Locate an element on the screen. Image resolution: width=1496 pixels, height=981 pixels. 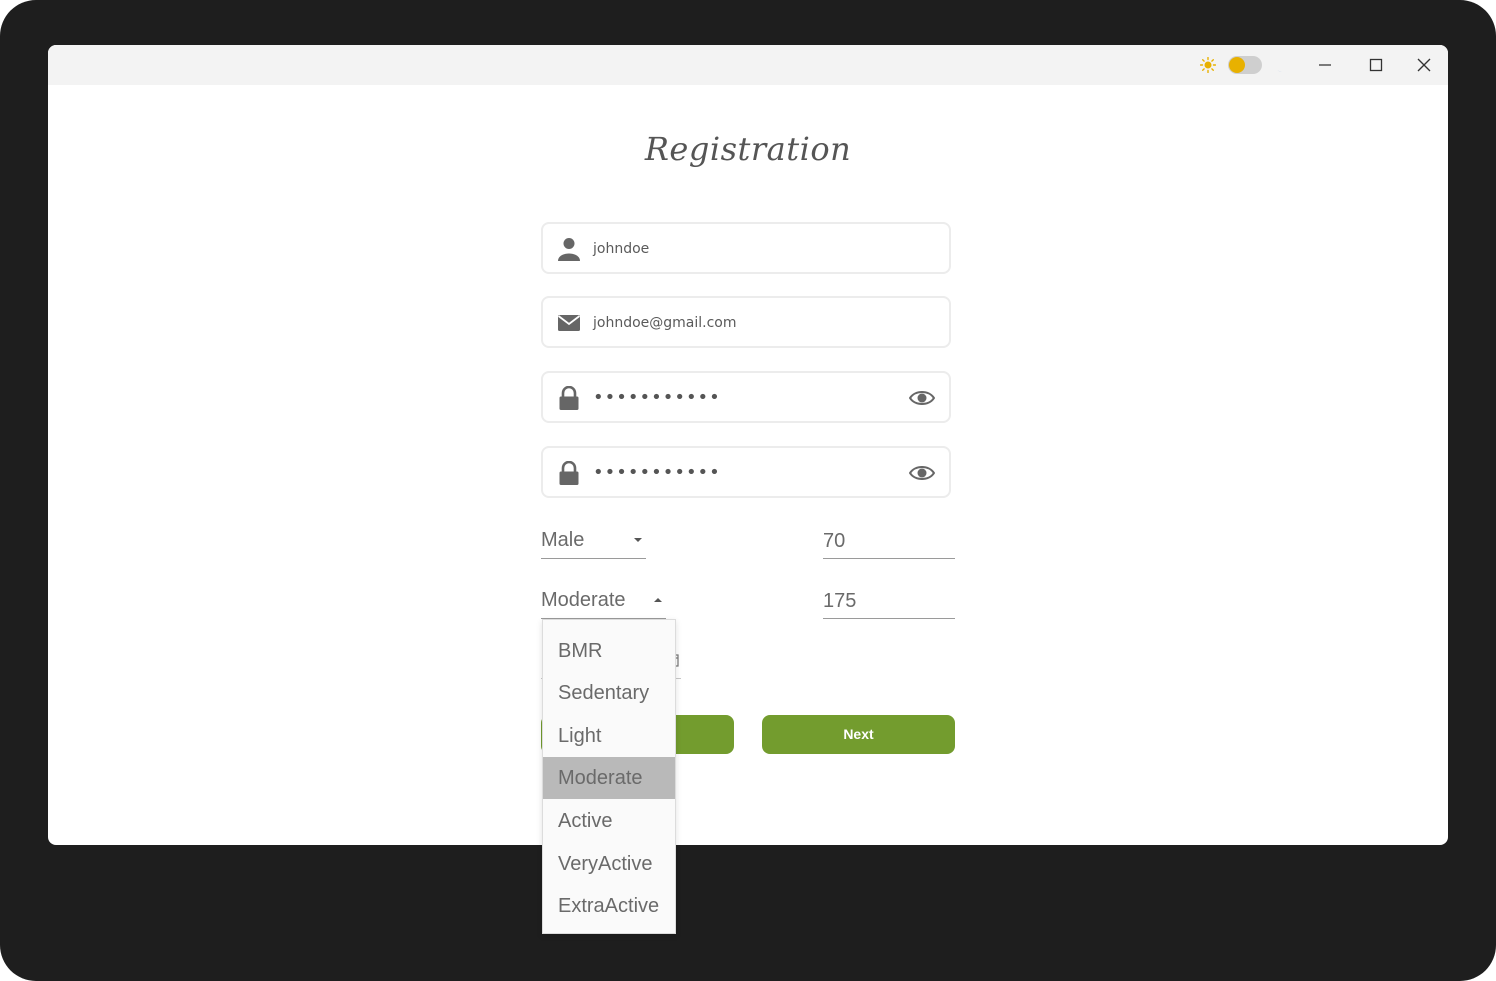
minimize-icon is located at coordinates (1325, 65).